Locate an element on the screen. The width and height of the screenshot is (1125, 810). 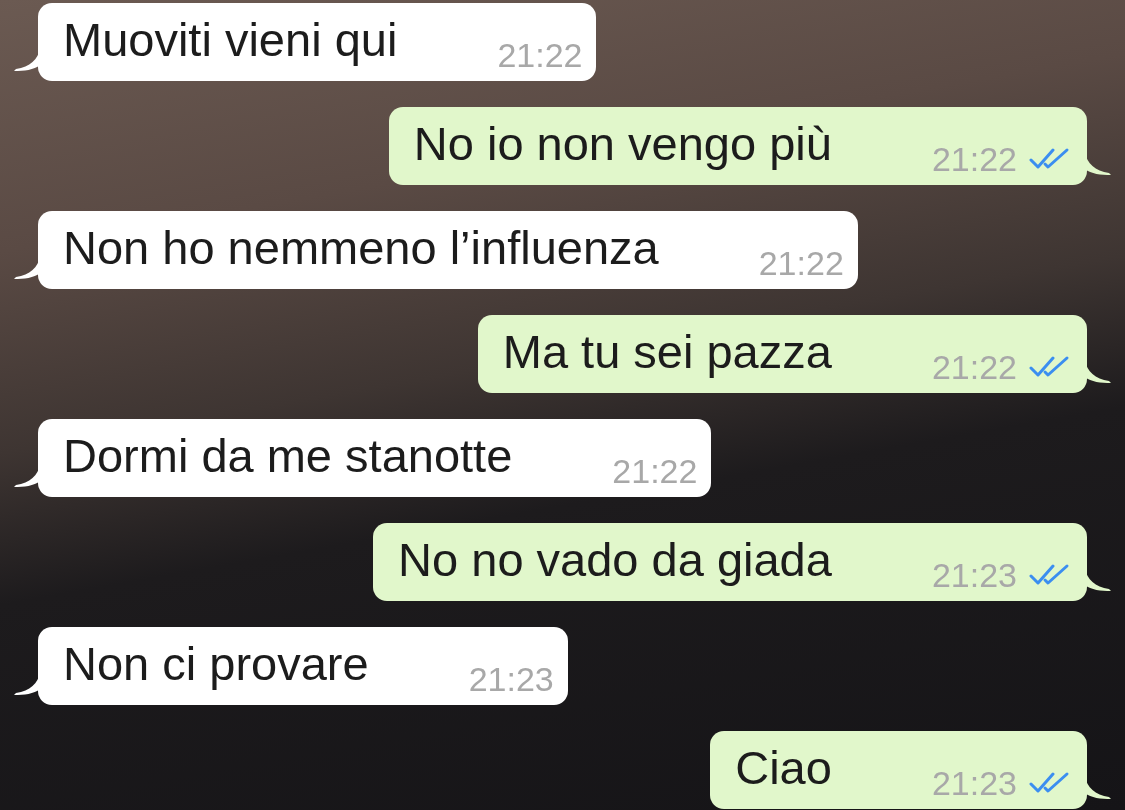
message-text: Ciao is located at coordinates (783, 767).